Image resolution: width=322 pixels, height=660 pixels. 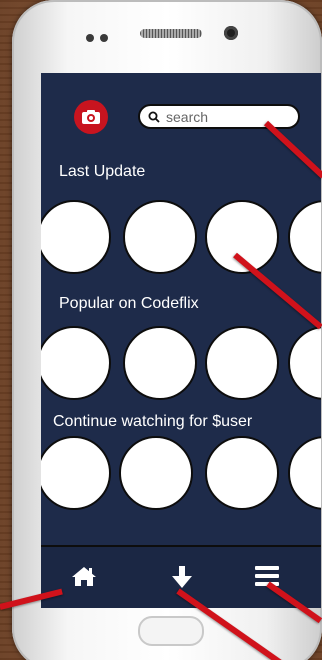 What do you see at coordinates (171, 631) in the screenshot?
I see `physical-home-button` at bounding box center [171, 631].